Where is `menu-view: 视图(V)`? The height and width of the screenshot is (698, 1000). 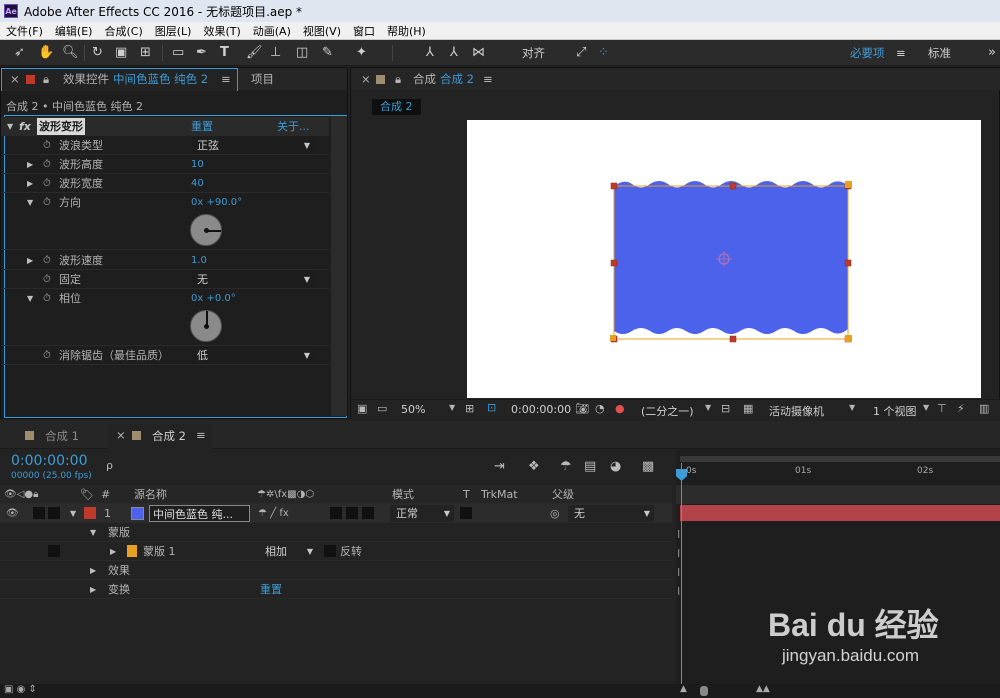 menu-view: 视图(V) is located at coordinates (322, 31).